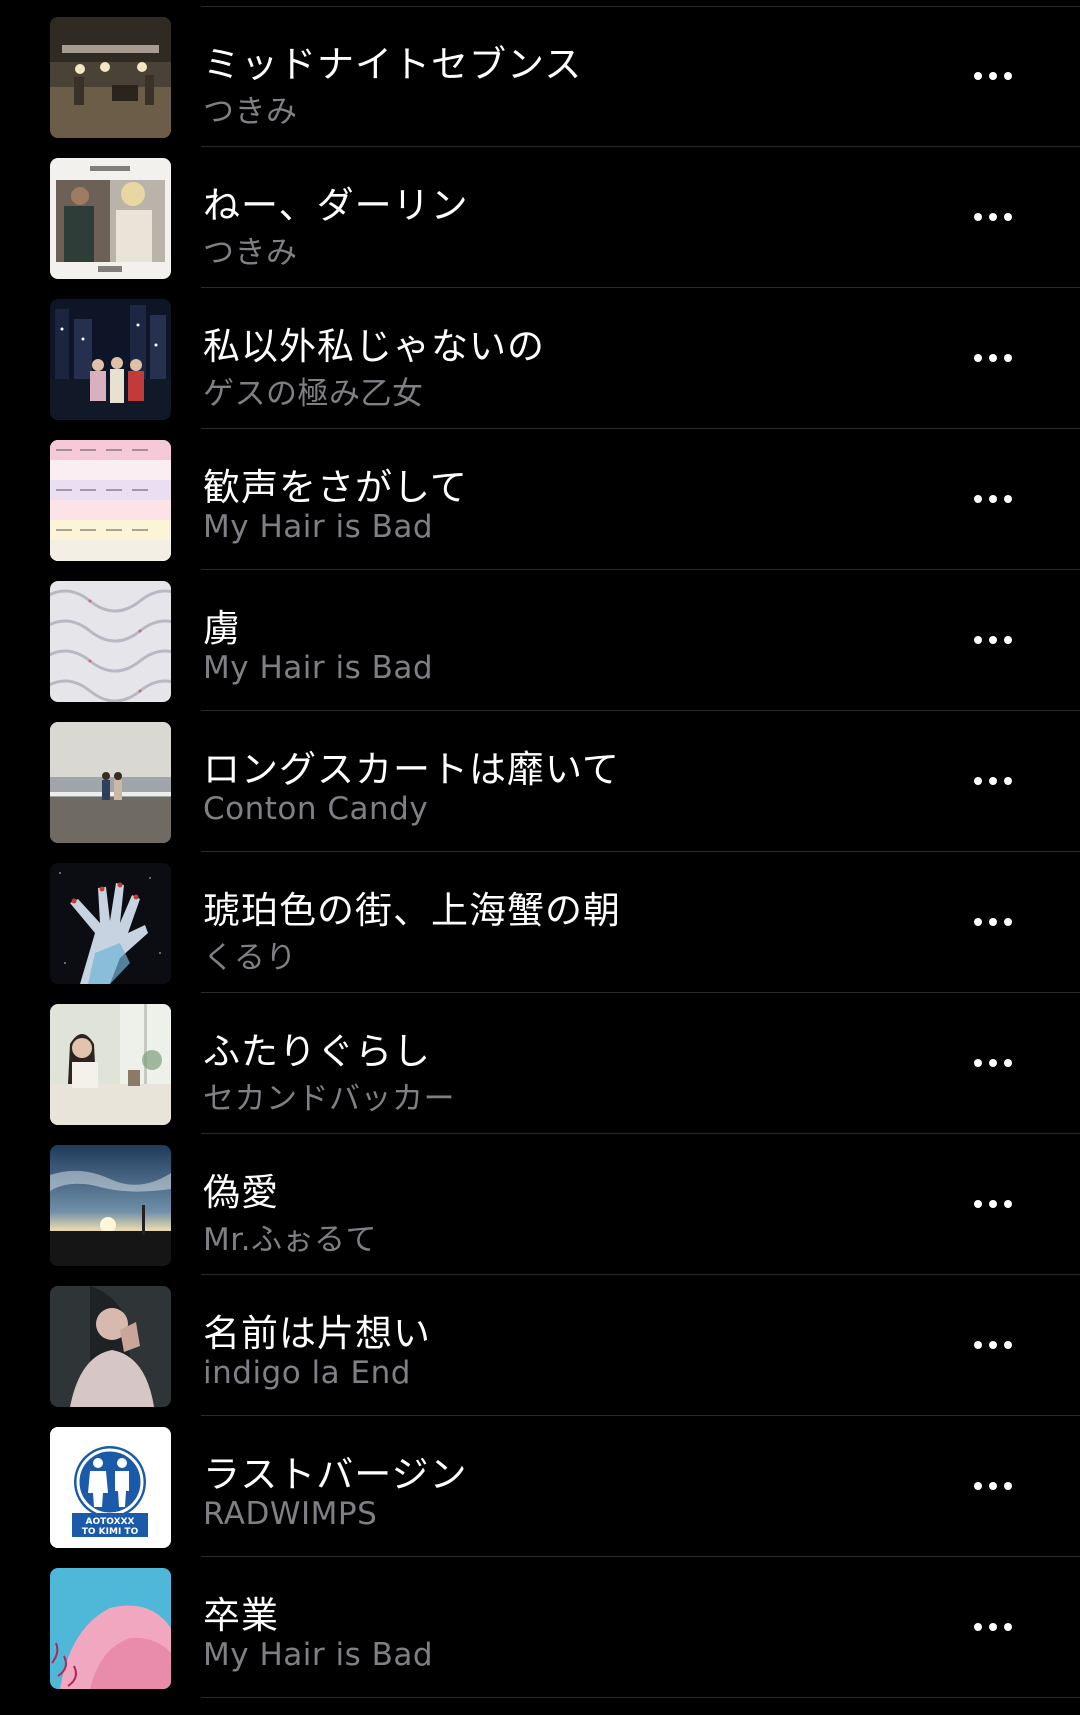 The image size is (1080, 1715). What do you see at coordinates (316, 809) in the screenshot?
I see `song-artist: Conton Candy` at bounding box center [316, 809].